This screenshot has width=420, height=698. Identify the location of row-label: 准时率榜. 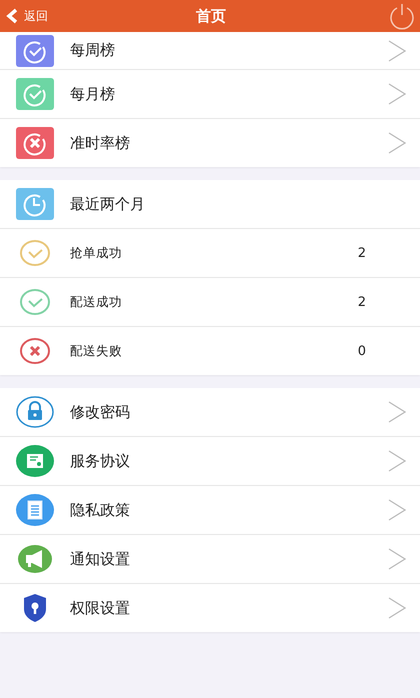
(100, 143).